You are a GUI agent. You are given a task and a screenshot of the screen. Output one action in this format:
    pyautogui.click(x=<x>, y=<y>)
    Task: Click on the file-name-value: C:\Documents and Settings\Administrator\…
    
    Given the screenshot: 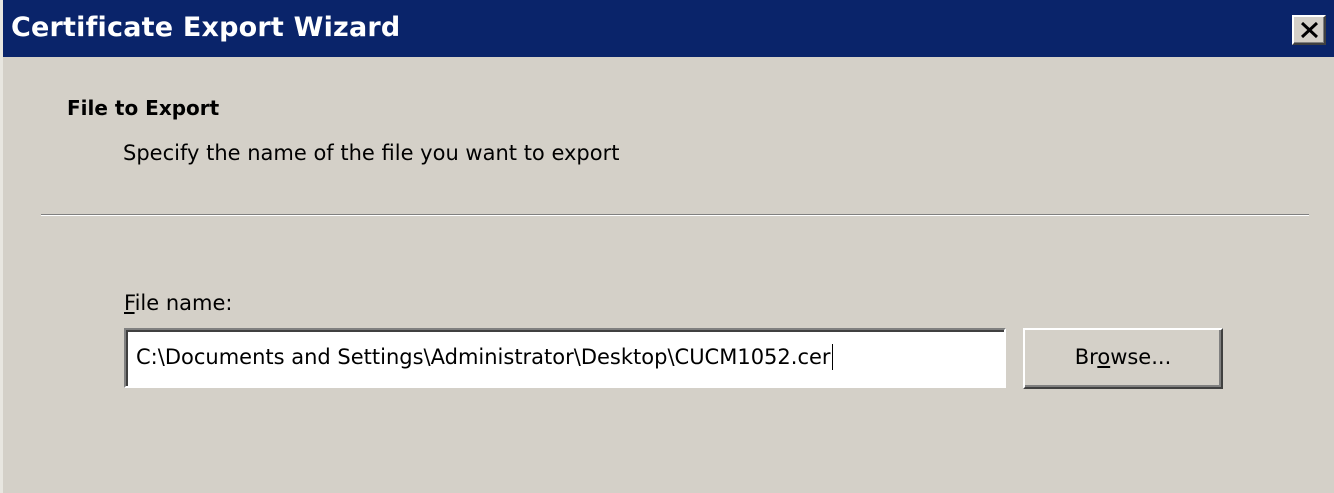 What is the action you would take?
    pyautogui.click(x=483, y=357)
    